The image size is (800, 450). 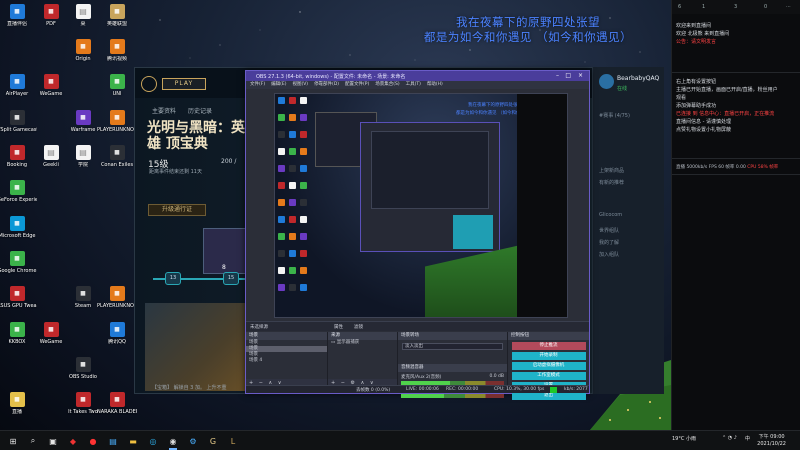 I want to click on taskbar-clock: 下午 09:00 2021/10/22, so click(x=771, y=441).